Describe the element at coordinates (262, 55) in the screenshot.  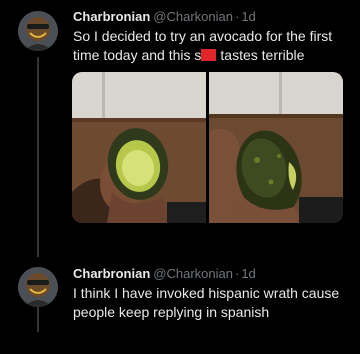
I see `tweet-text-part2: tastes terrible` at that location.